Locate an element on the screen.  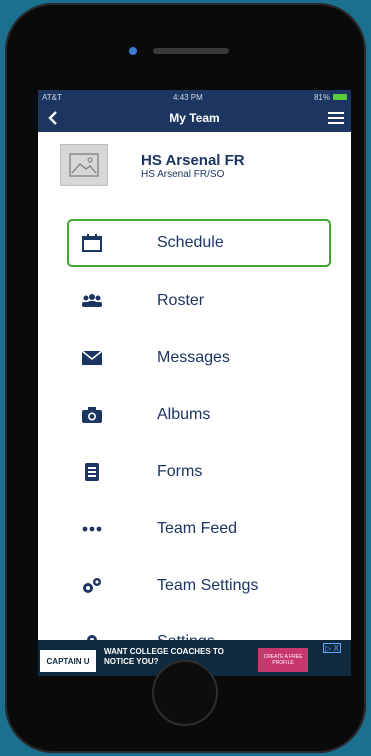
ad-logo: CAPTAIN U is located at coordinates (68, 661).